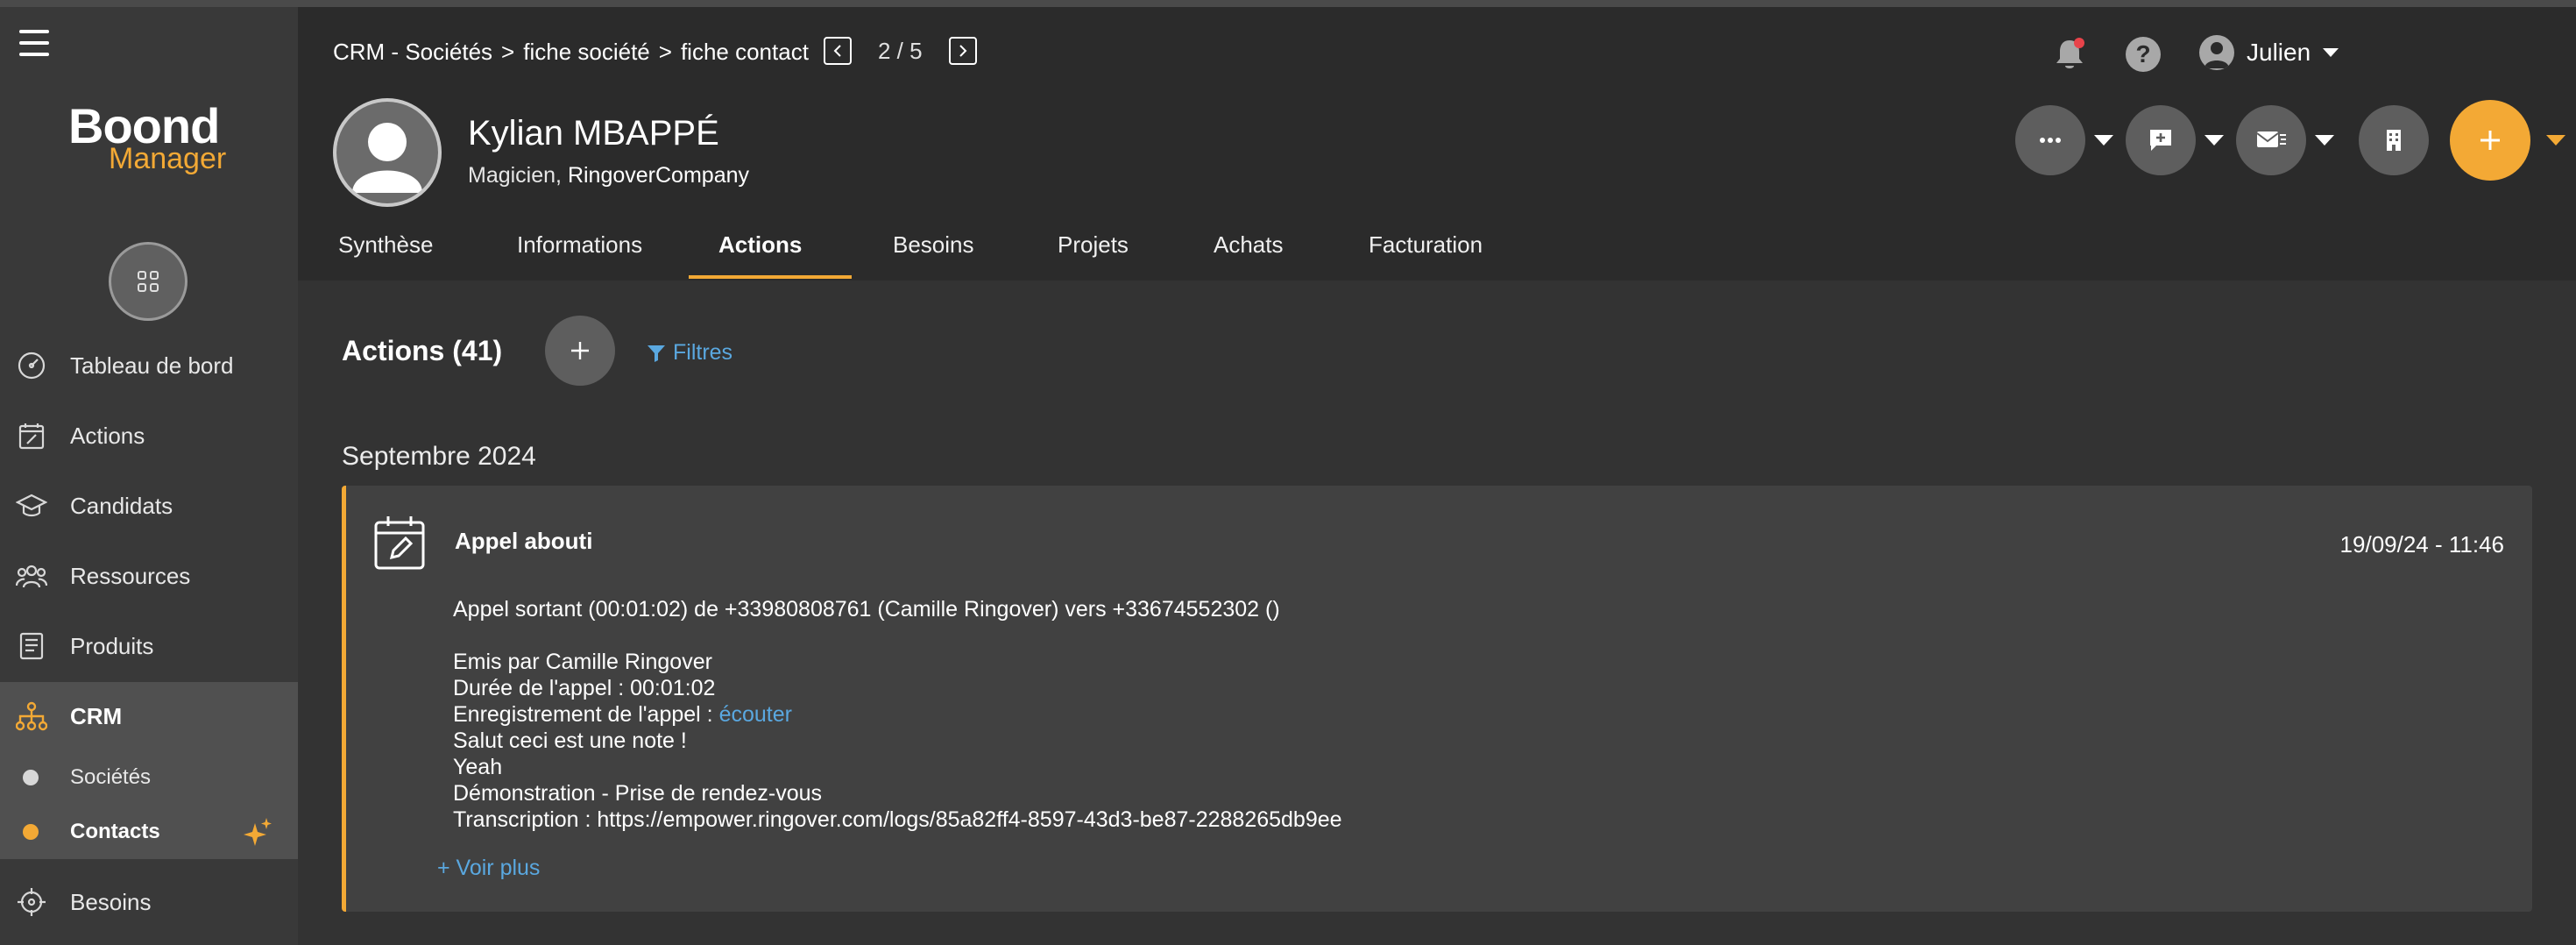 The width and height of the screenshot is (2576, 945). Describe the element at coordinates (770, 277) in the screenshot. I see `active-tab-indicator` at that location.